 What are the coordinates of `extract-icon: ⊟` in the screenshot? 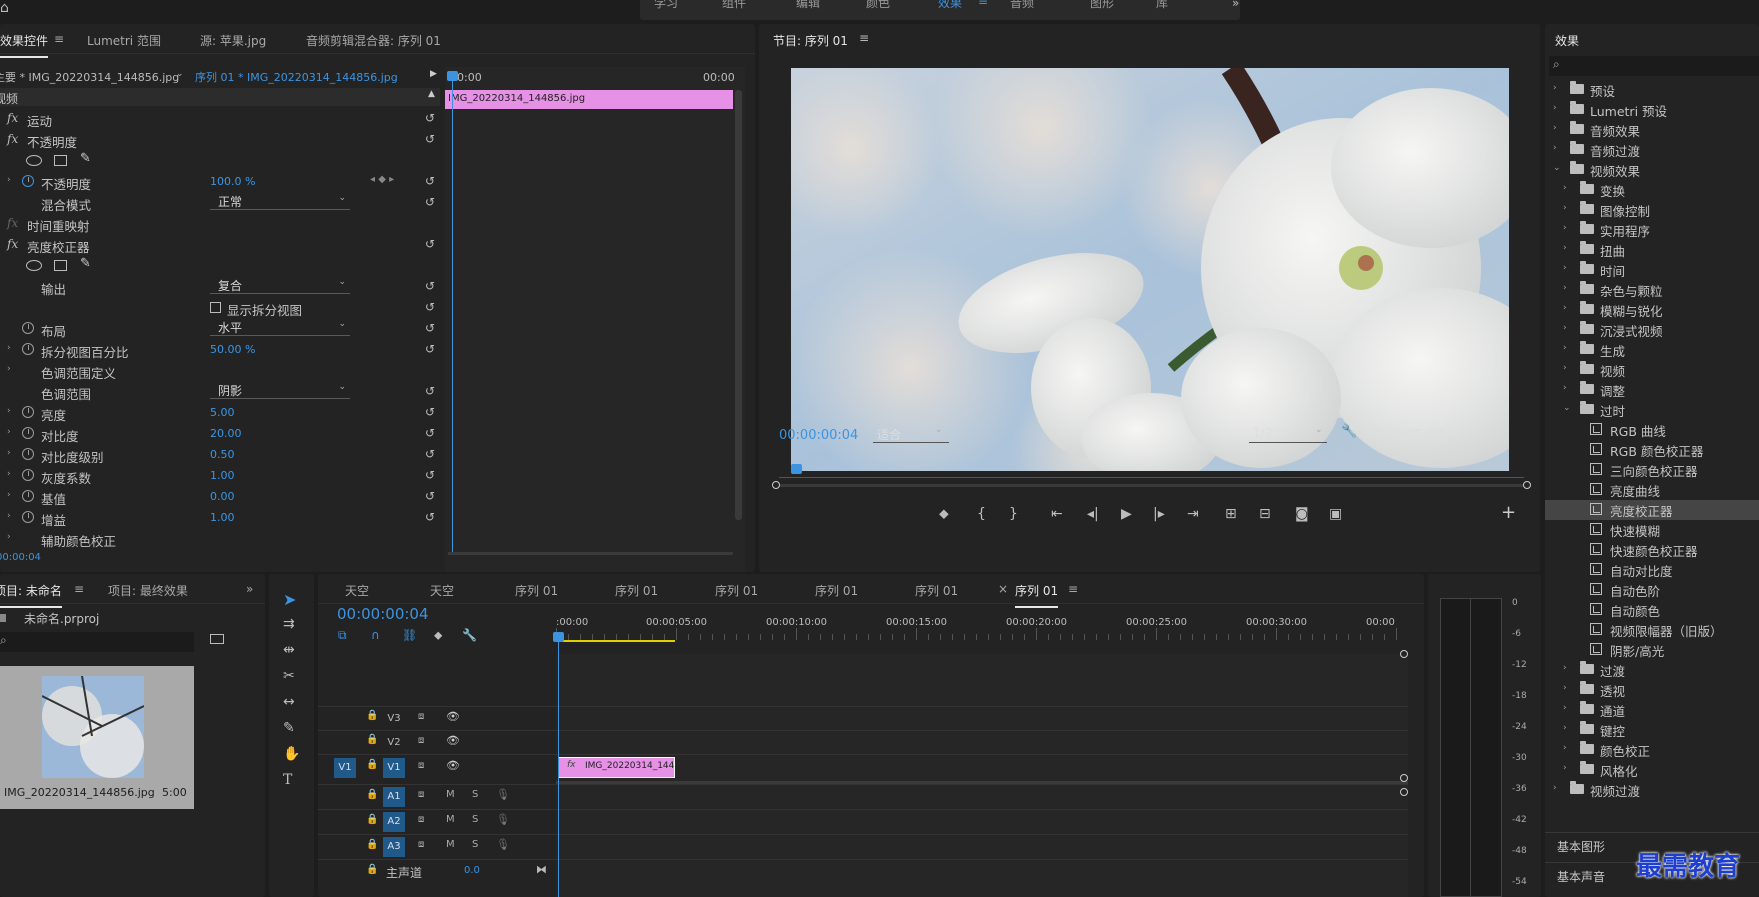 It's located at (1265, 514).